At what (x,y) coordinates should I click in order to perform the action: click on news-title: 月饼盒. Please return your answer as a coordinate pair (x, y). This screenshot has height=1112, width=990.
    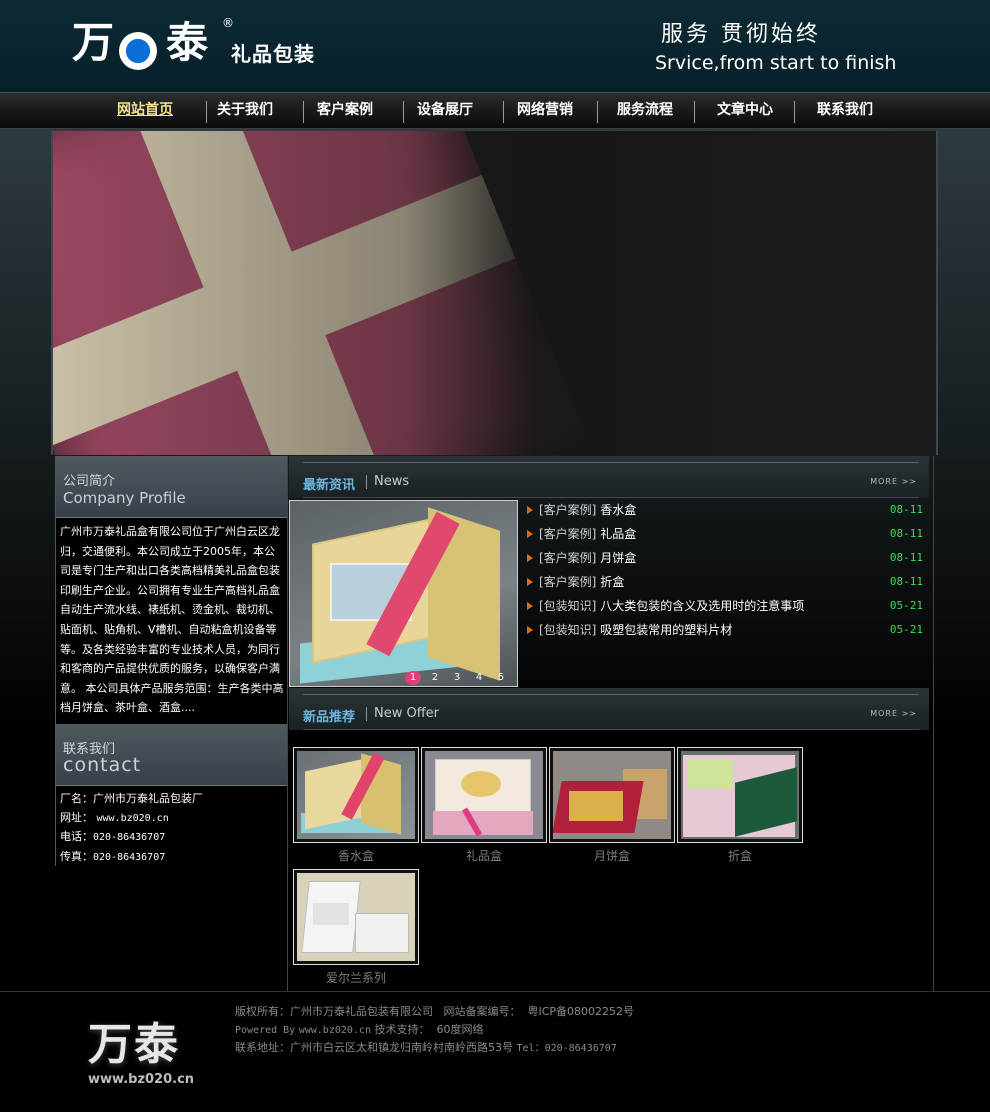
    Looking at the image, I should click on (618, 558).